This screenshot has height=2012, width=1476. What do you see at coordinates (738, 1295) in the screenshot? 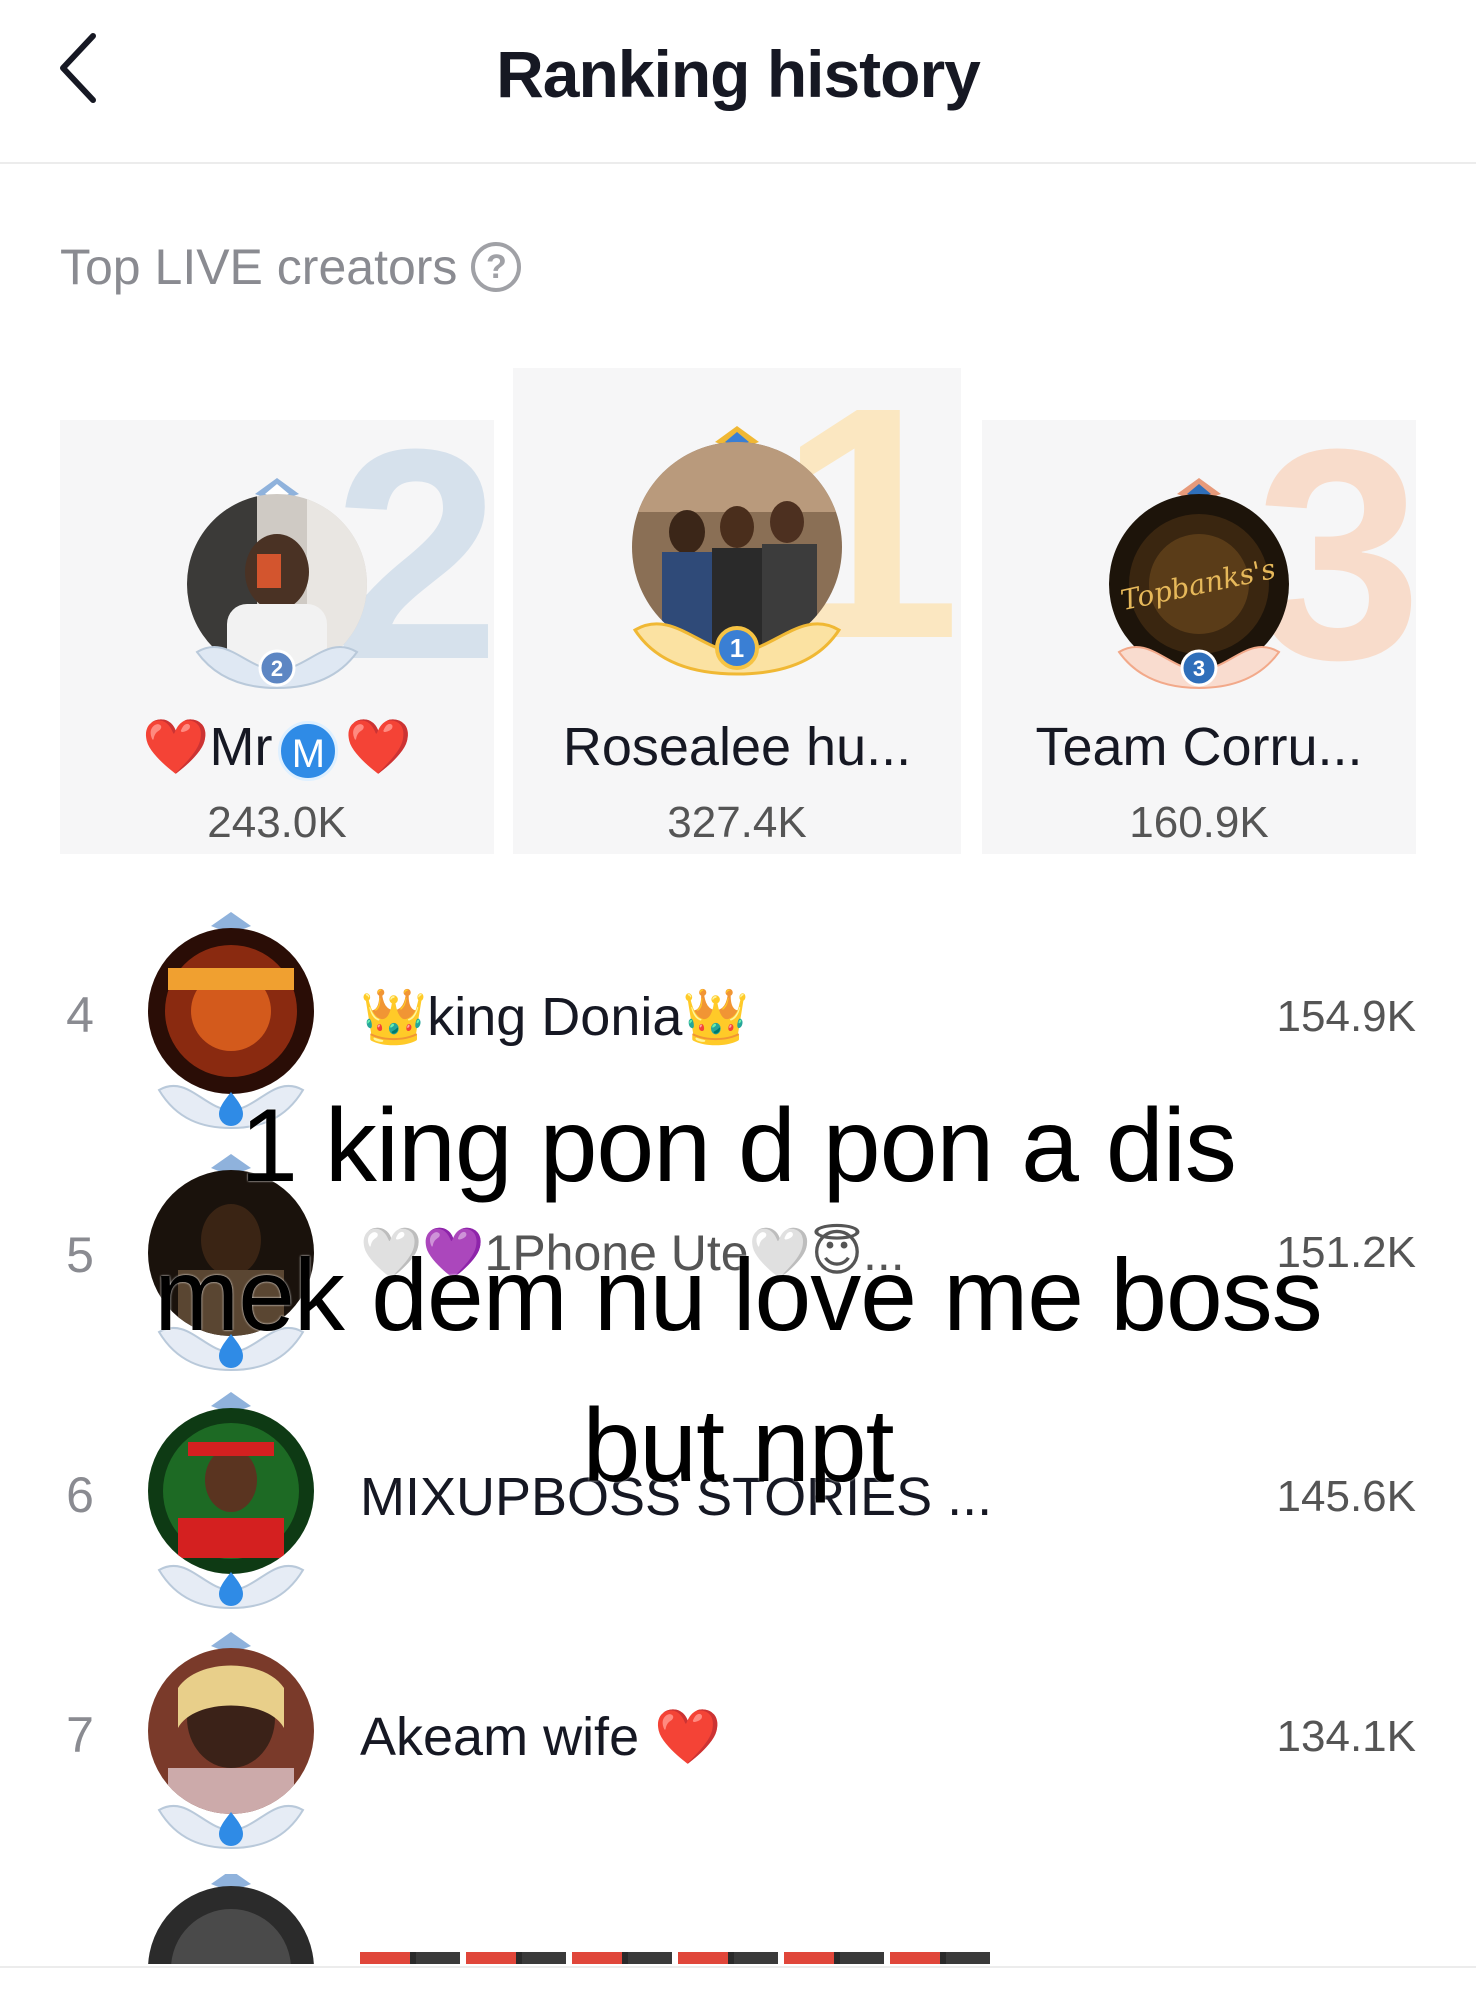
I see `overlay-caption-line-2: mek dem nu love me boss` at bounding box center [738, 1295].